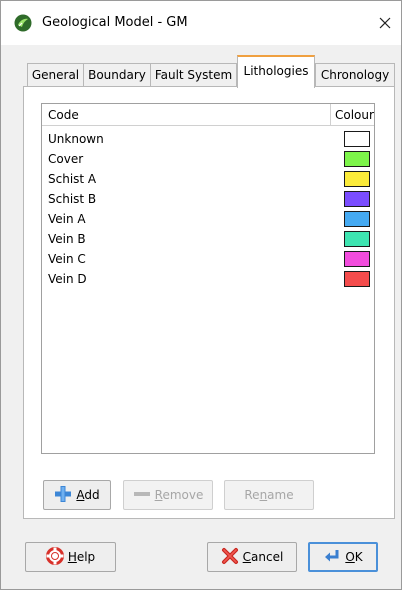 This screenshot has height=590, width=402. What do you see at coordinates (88, 495) in the screenshot?
I see `add-button-label: Add` at bounding box center [88, 495].